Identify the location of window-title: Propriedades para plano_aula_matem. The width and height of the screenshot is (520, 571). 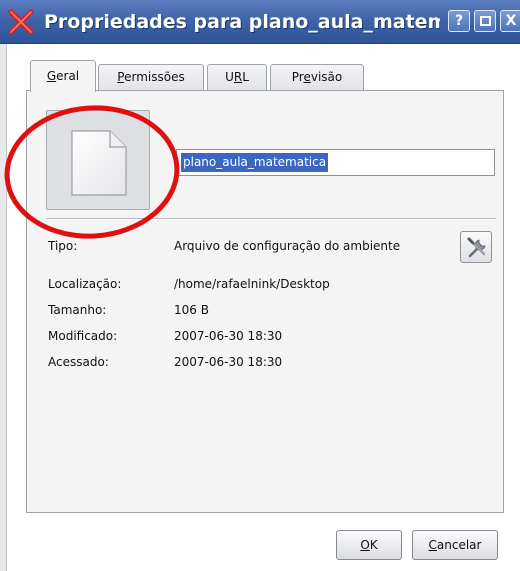
(242, 22).